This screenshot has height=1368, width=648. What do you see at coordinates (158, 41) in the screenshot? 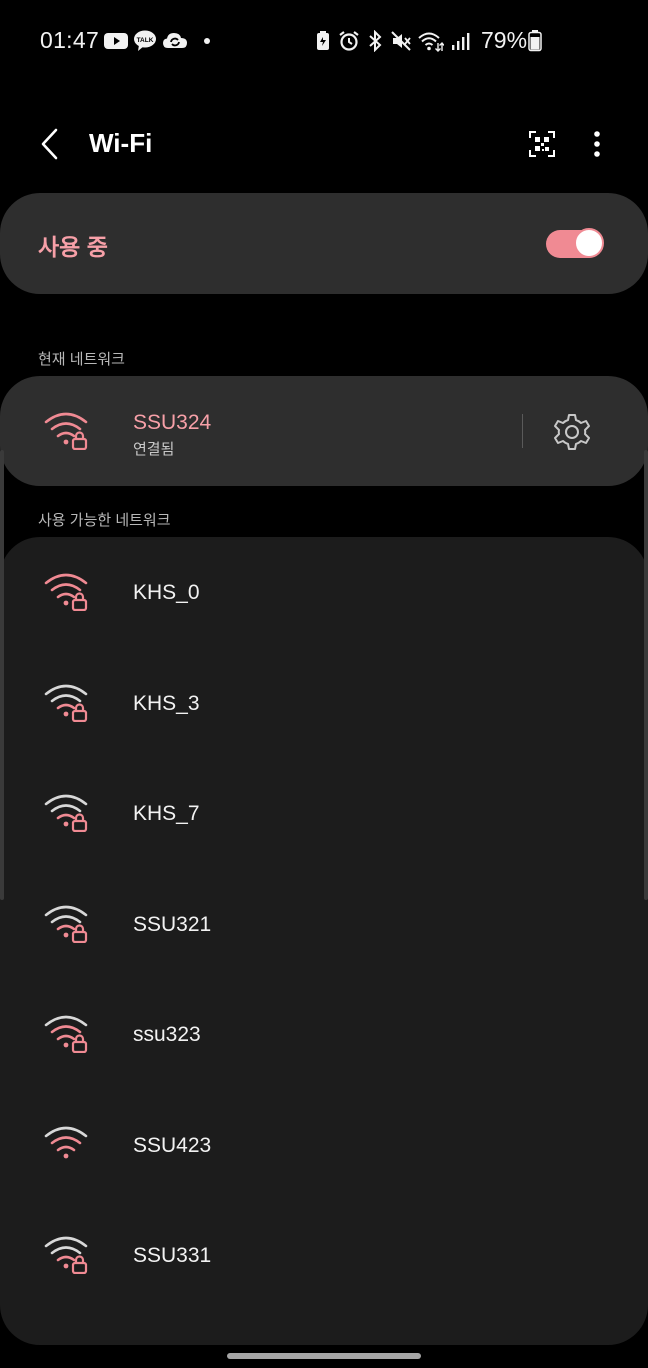
I see `status-left-icons: TALK` at bounding box center [158, 41].